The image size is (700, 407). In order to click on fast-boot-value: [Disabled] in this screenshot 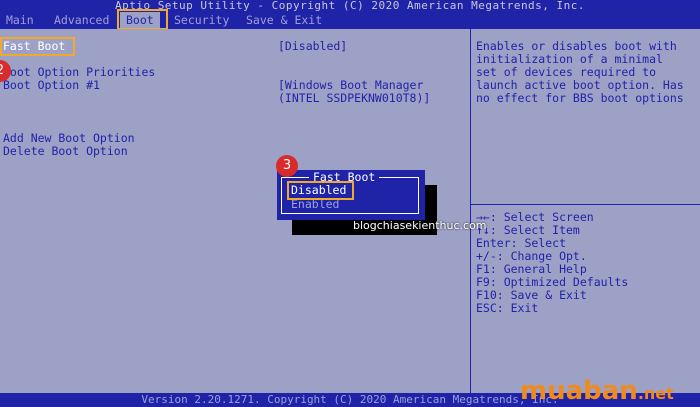, I will do `click(312, 46)`.